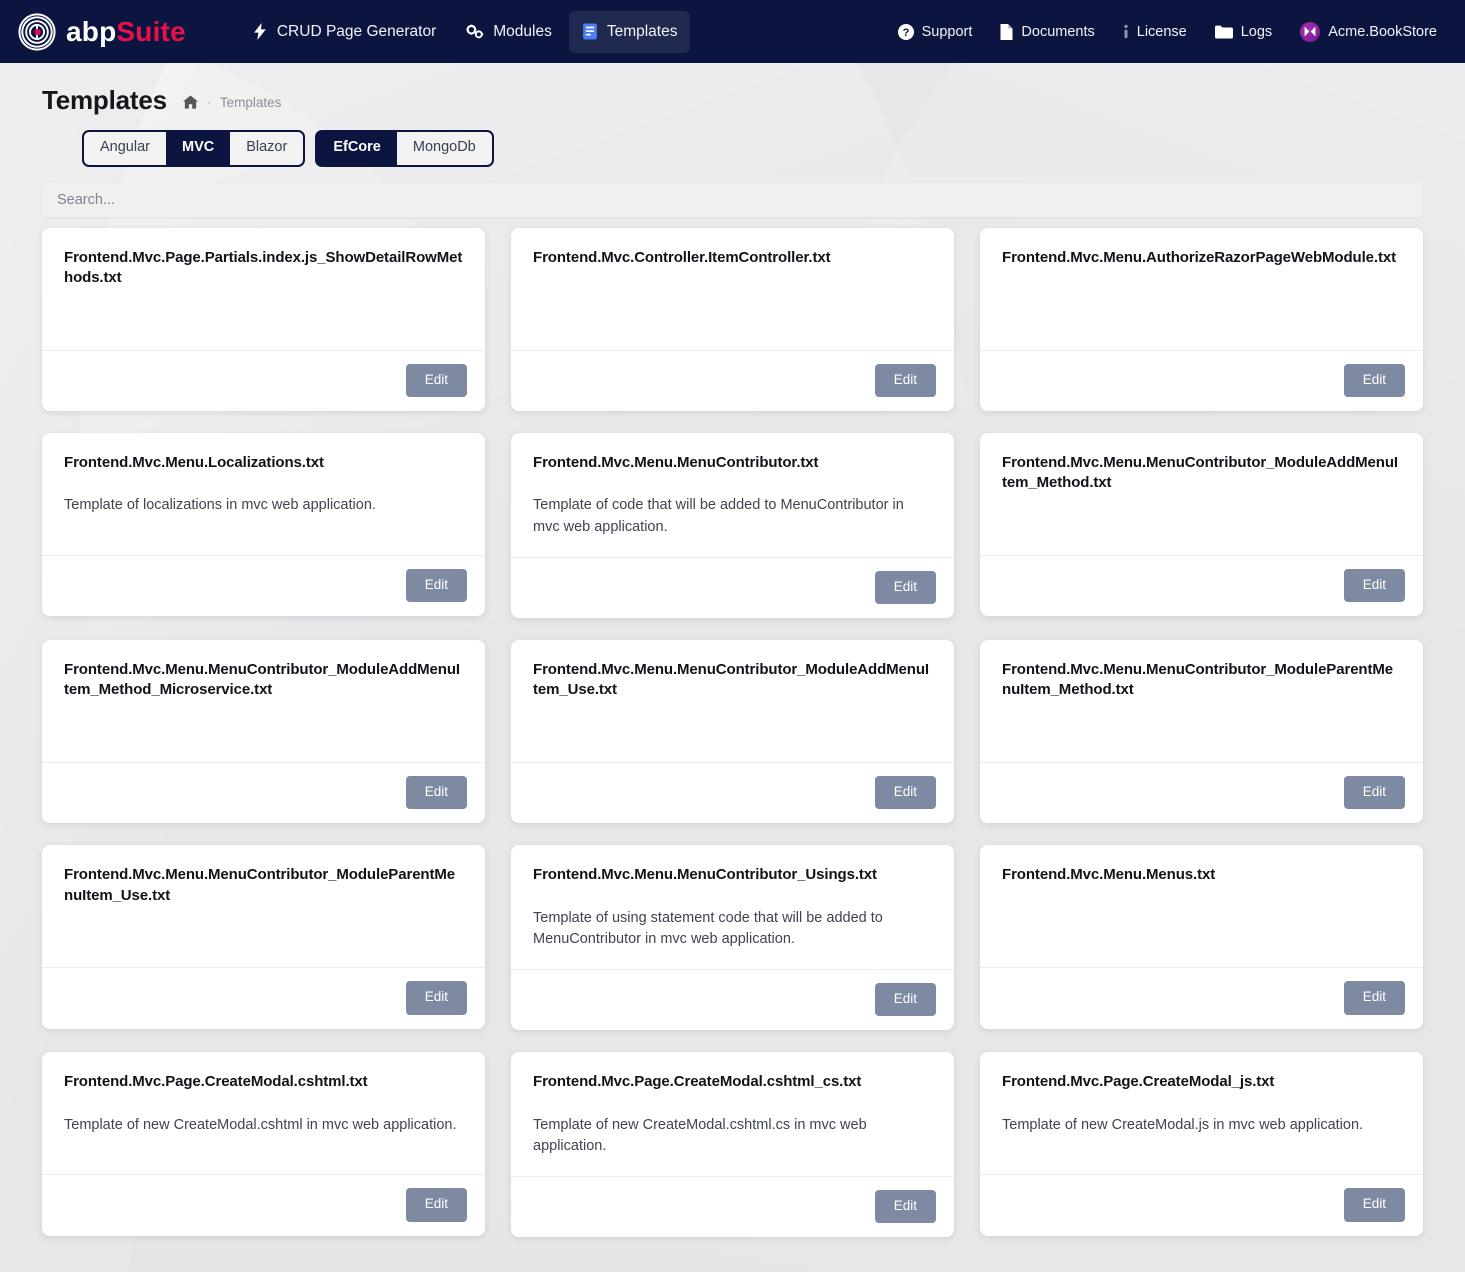 This screenshot has height=1272, width=1465. I want to click on nav-item-crud-page-generator: CRUD Page Generator, so click(344, 32).